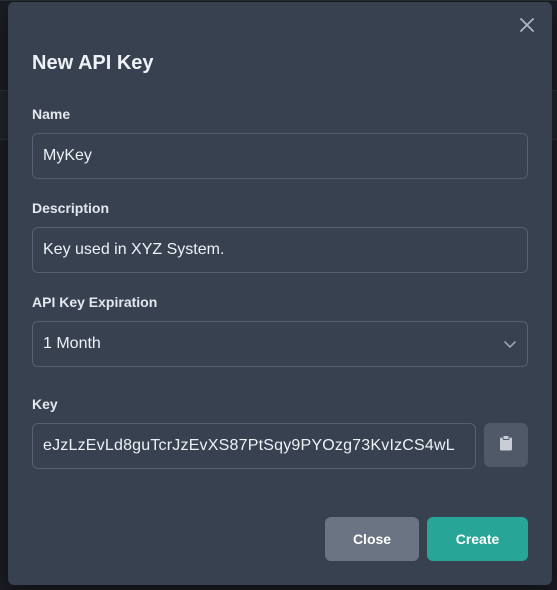 The width and height of the screenshot is (557, 590). I want to click on clipboard-icon, so click(506, 445).